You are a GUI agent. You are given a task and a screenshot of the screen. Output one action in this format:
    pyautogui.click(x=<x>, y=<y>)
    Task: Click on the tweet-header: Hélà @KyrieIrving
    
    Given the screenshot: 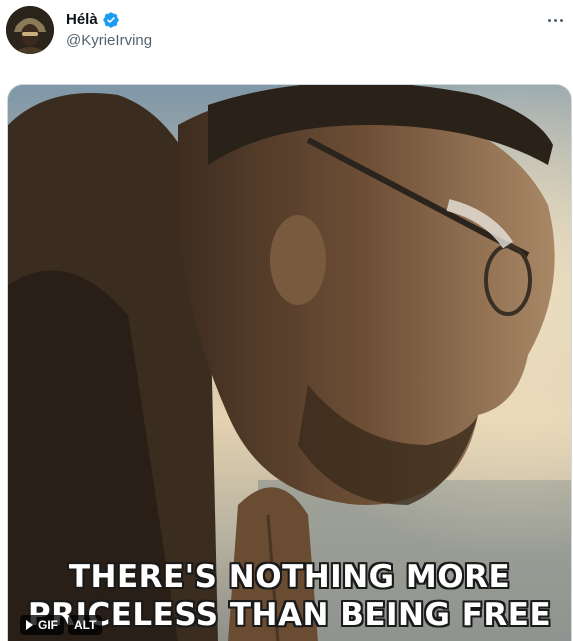 What is the action you would take?
    pyautogui.click(x=286, y=35)
    